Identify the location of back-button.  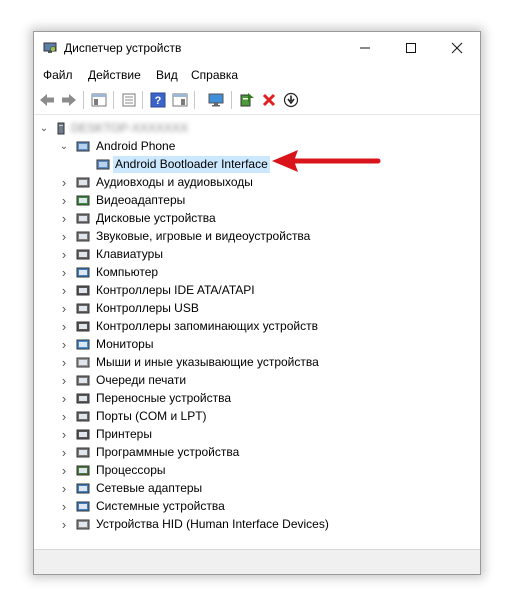
(47, 100).